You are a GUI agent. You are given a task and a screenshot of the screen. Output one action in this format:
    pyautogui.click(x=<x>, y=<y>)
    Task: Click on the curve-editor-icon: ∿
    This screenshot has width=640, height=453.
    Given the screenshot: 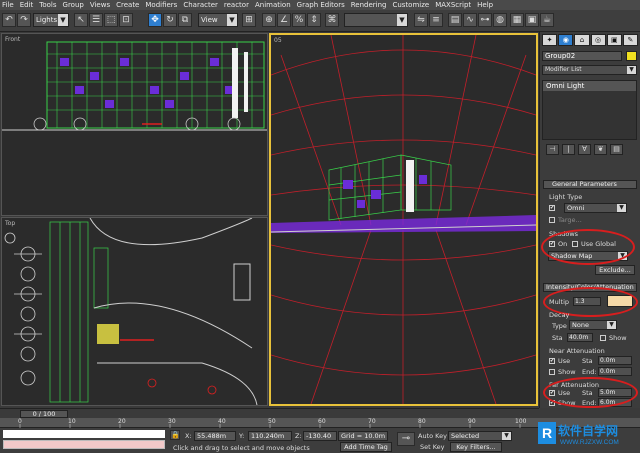 What is the action you would take?
    pyautogui.click(x=470, y=20)
    